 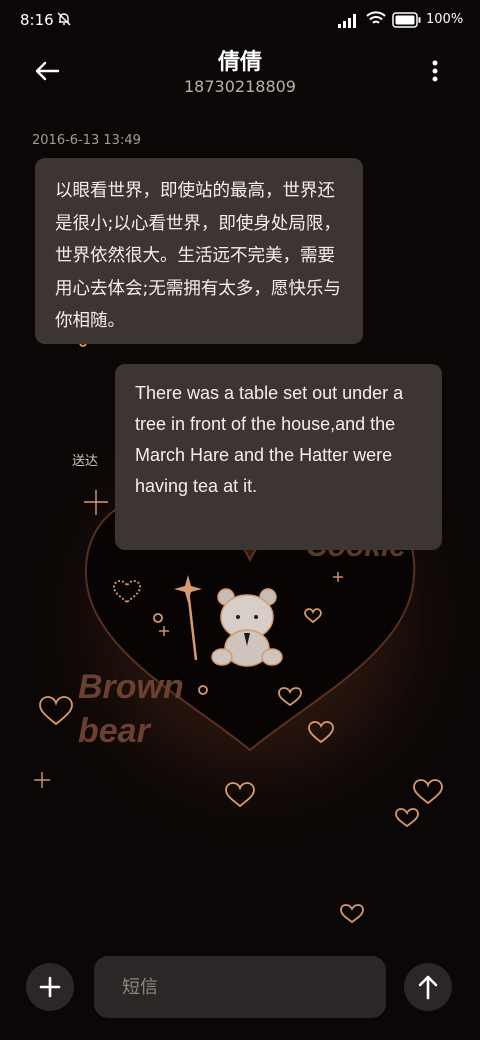 I want to click on send-button, so click(x=428, y=987).